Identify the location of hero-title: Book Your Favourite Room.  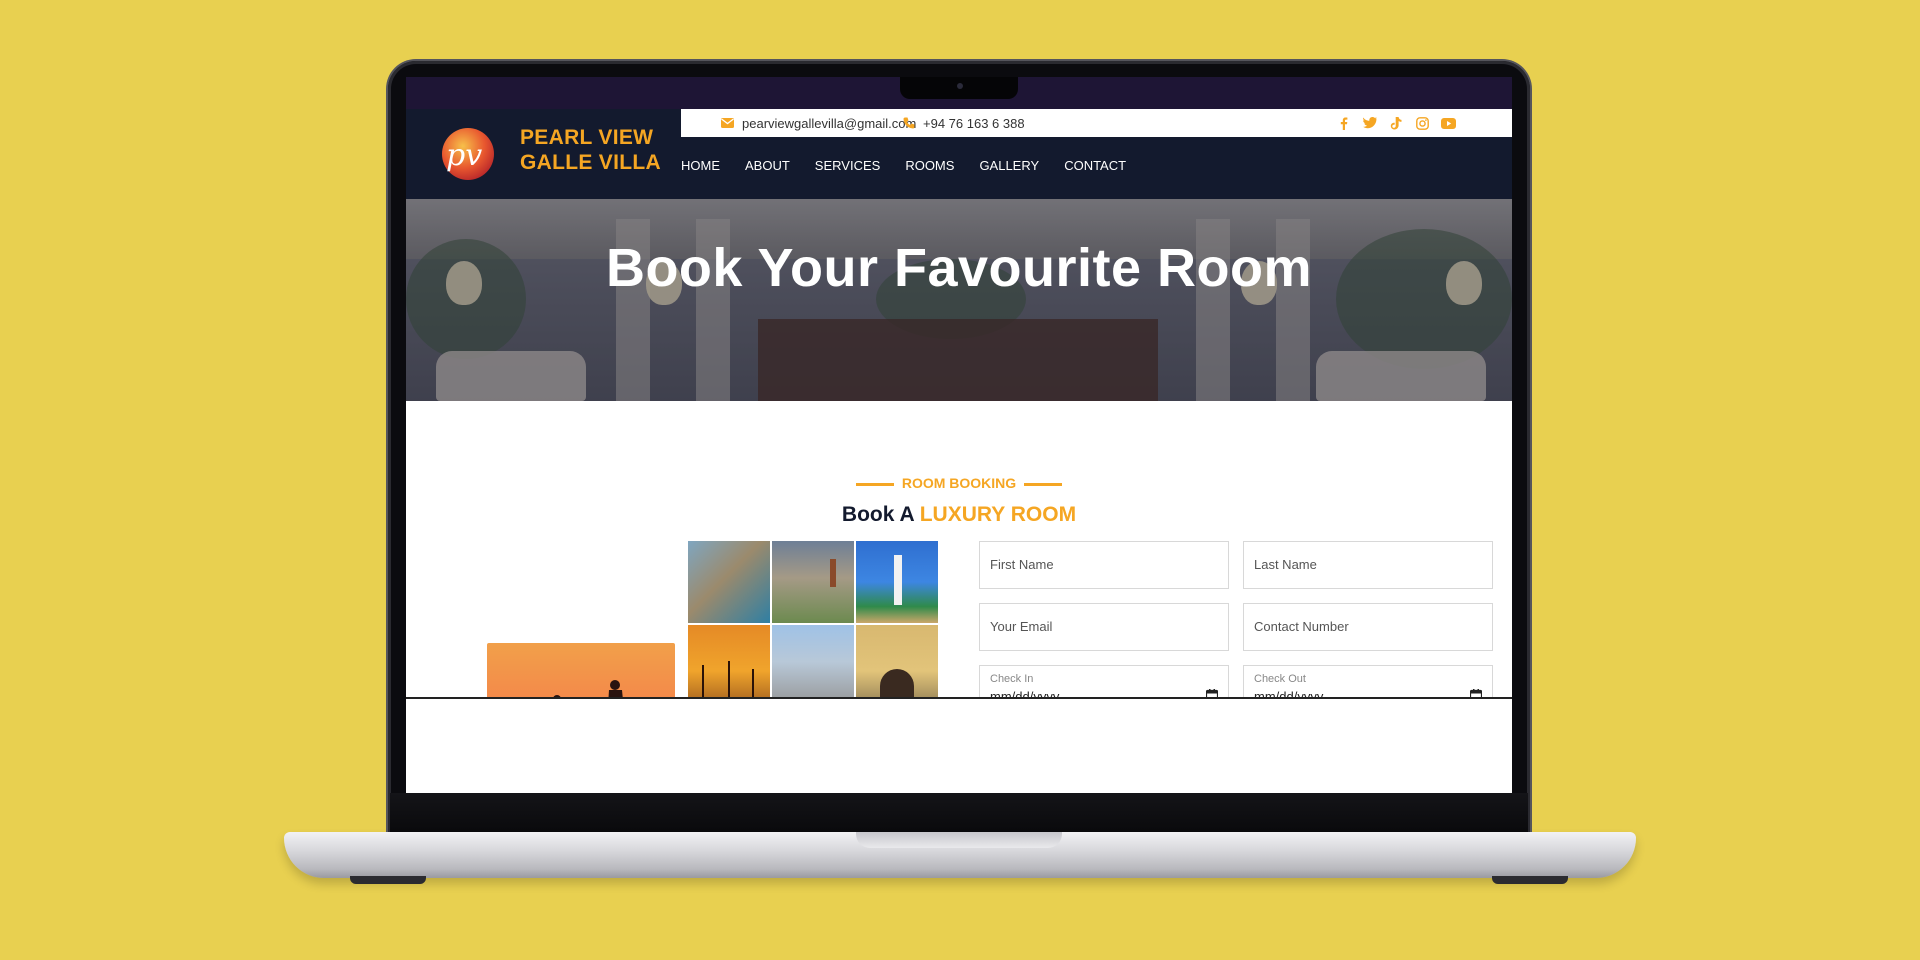
(959, 268).